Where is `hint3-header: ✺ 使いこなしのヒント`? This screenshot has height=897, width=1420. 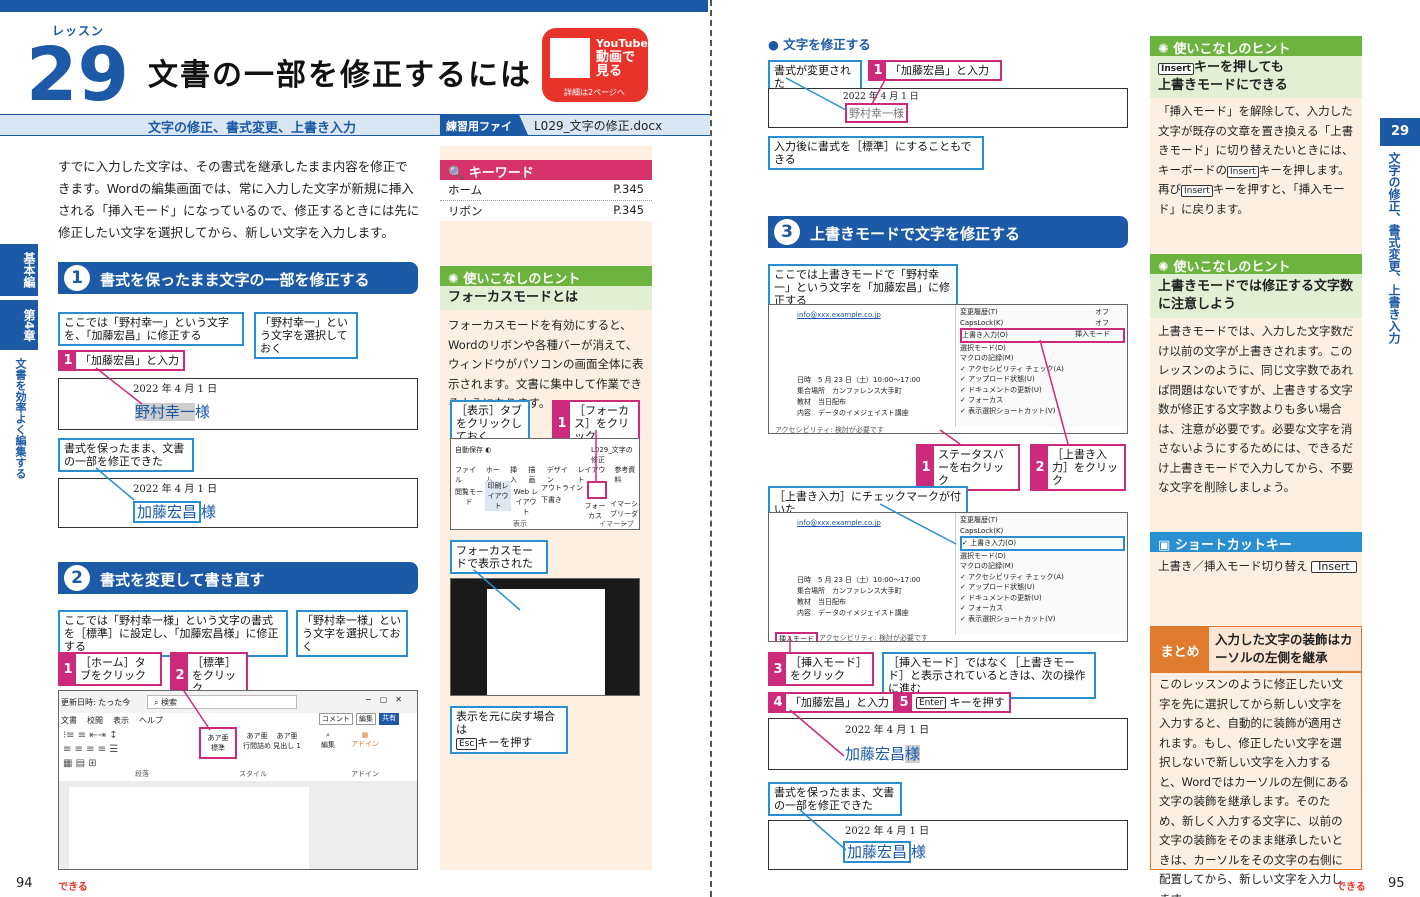 hint3-header: ✺ 使いこなしのヒント is located at coordinates (1256, 264).